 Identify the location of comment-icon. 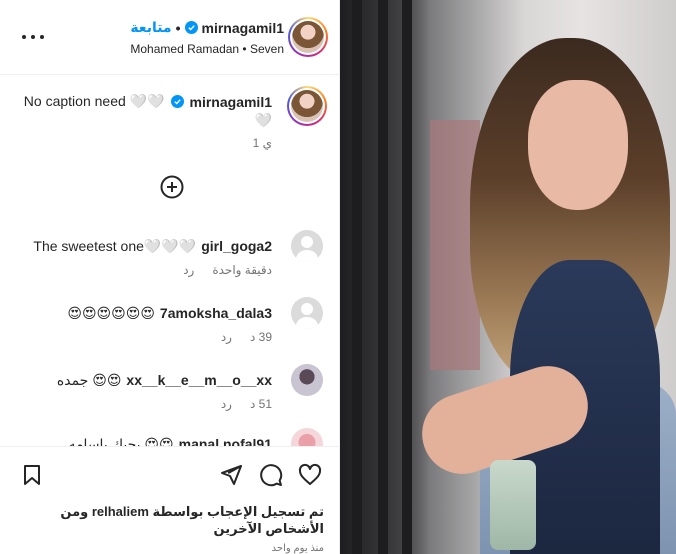
(271, 475).